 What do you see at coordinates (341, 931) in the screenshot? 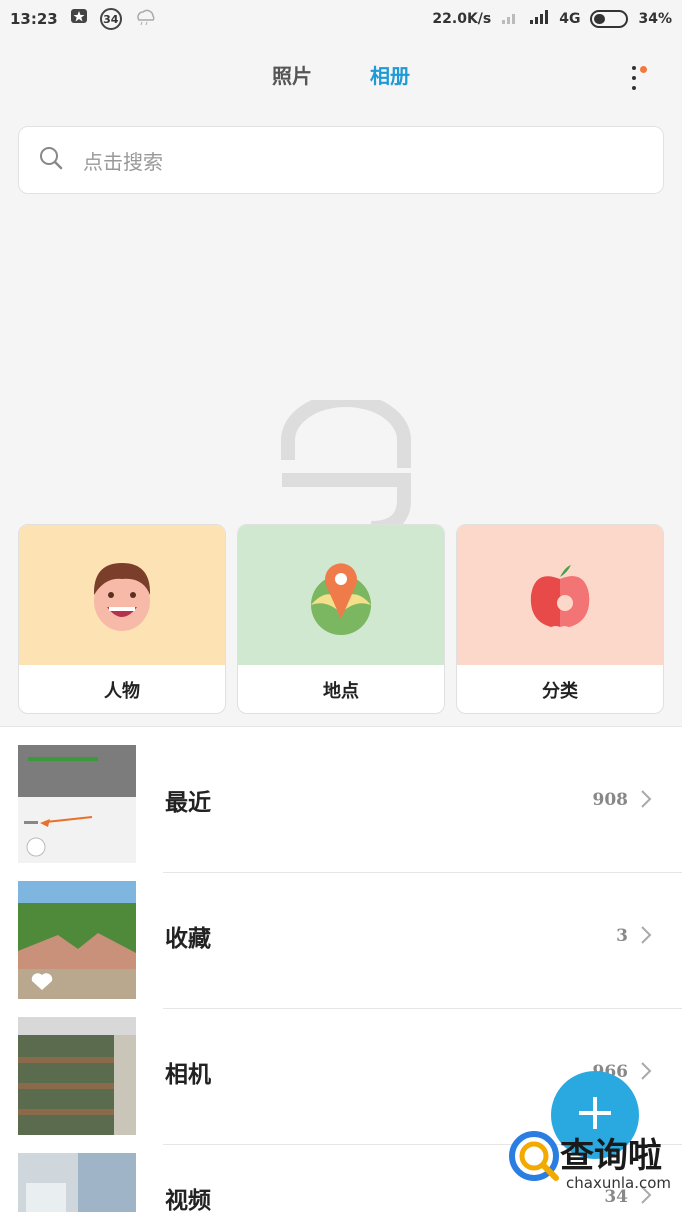
I see `album-row-favorites: 收藏 3` at bounding box center [341, 931].